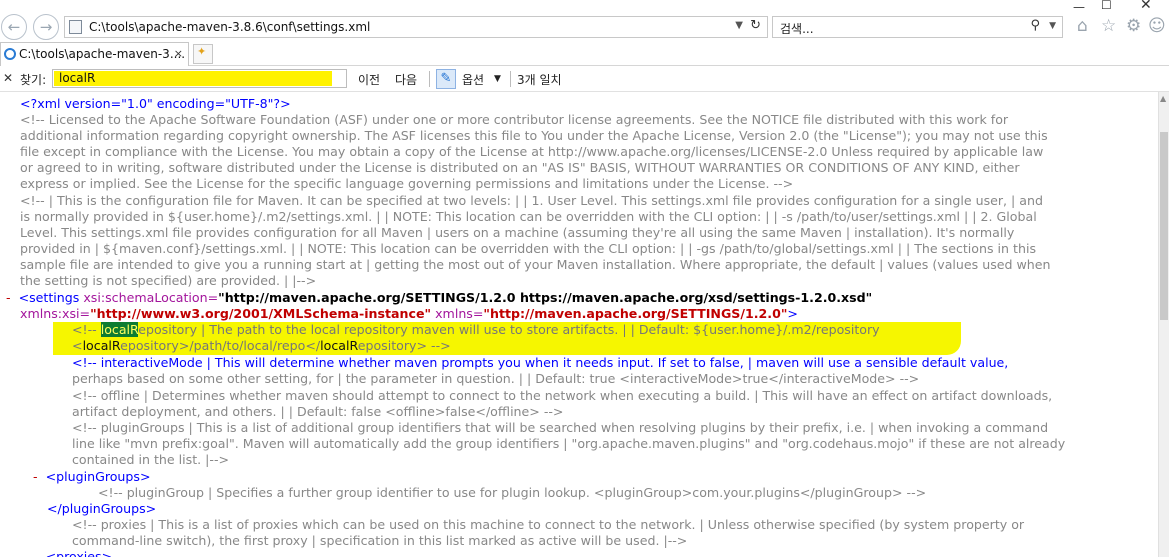 The image size is (1169, 557). I want to click on home-icon: ⌂, so click(1082, 26).